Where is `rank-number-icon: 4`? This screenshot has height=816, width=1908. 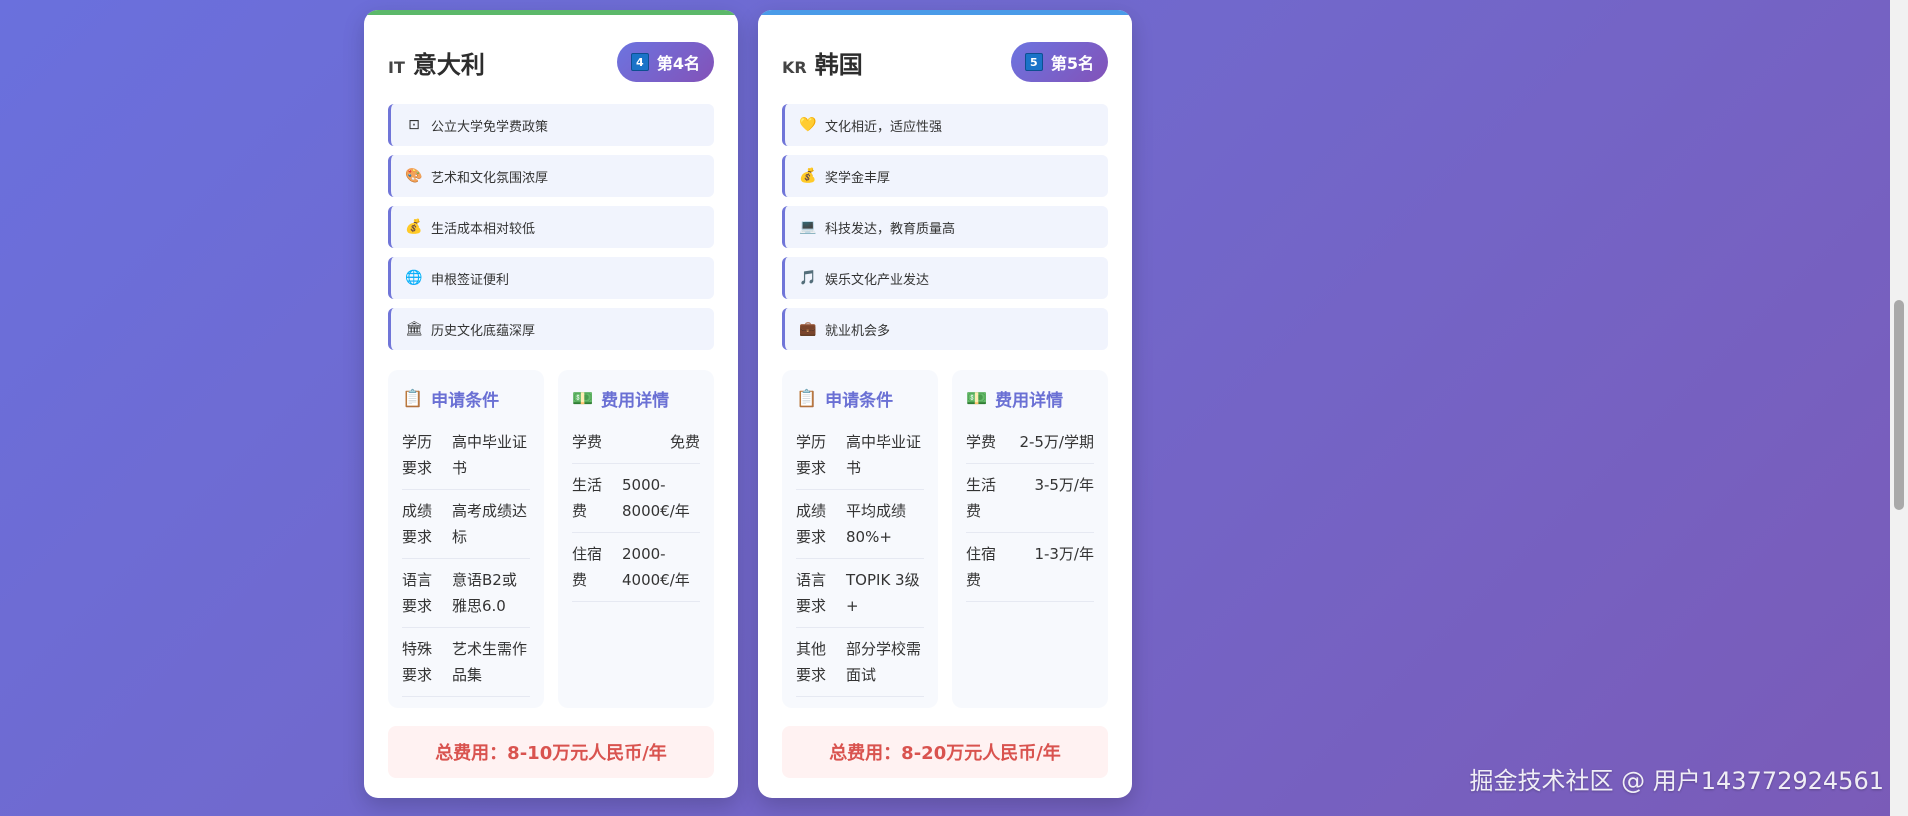 rank-number-icon: 4 is located at coordinates (639, 62).